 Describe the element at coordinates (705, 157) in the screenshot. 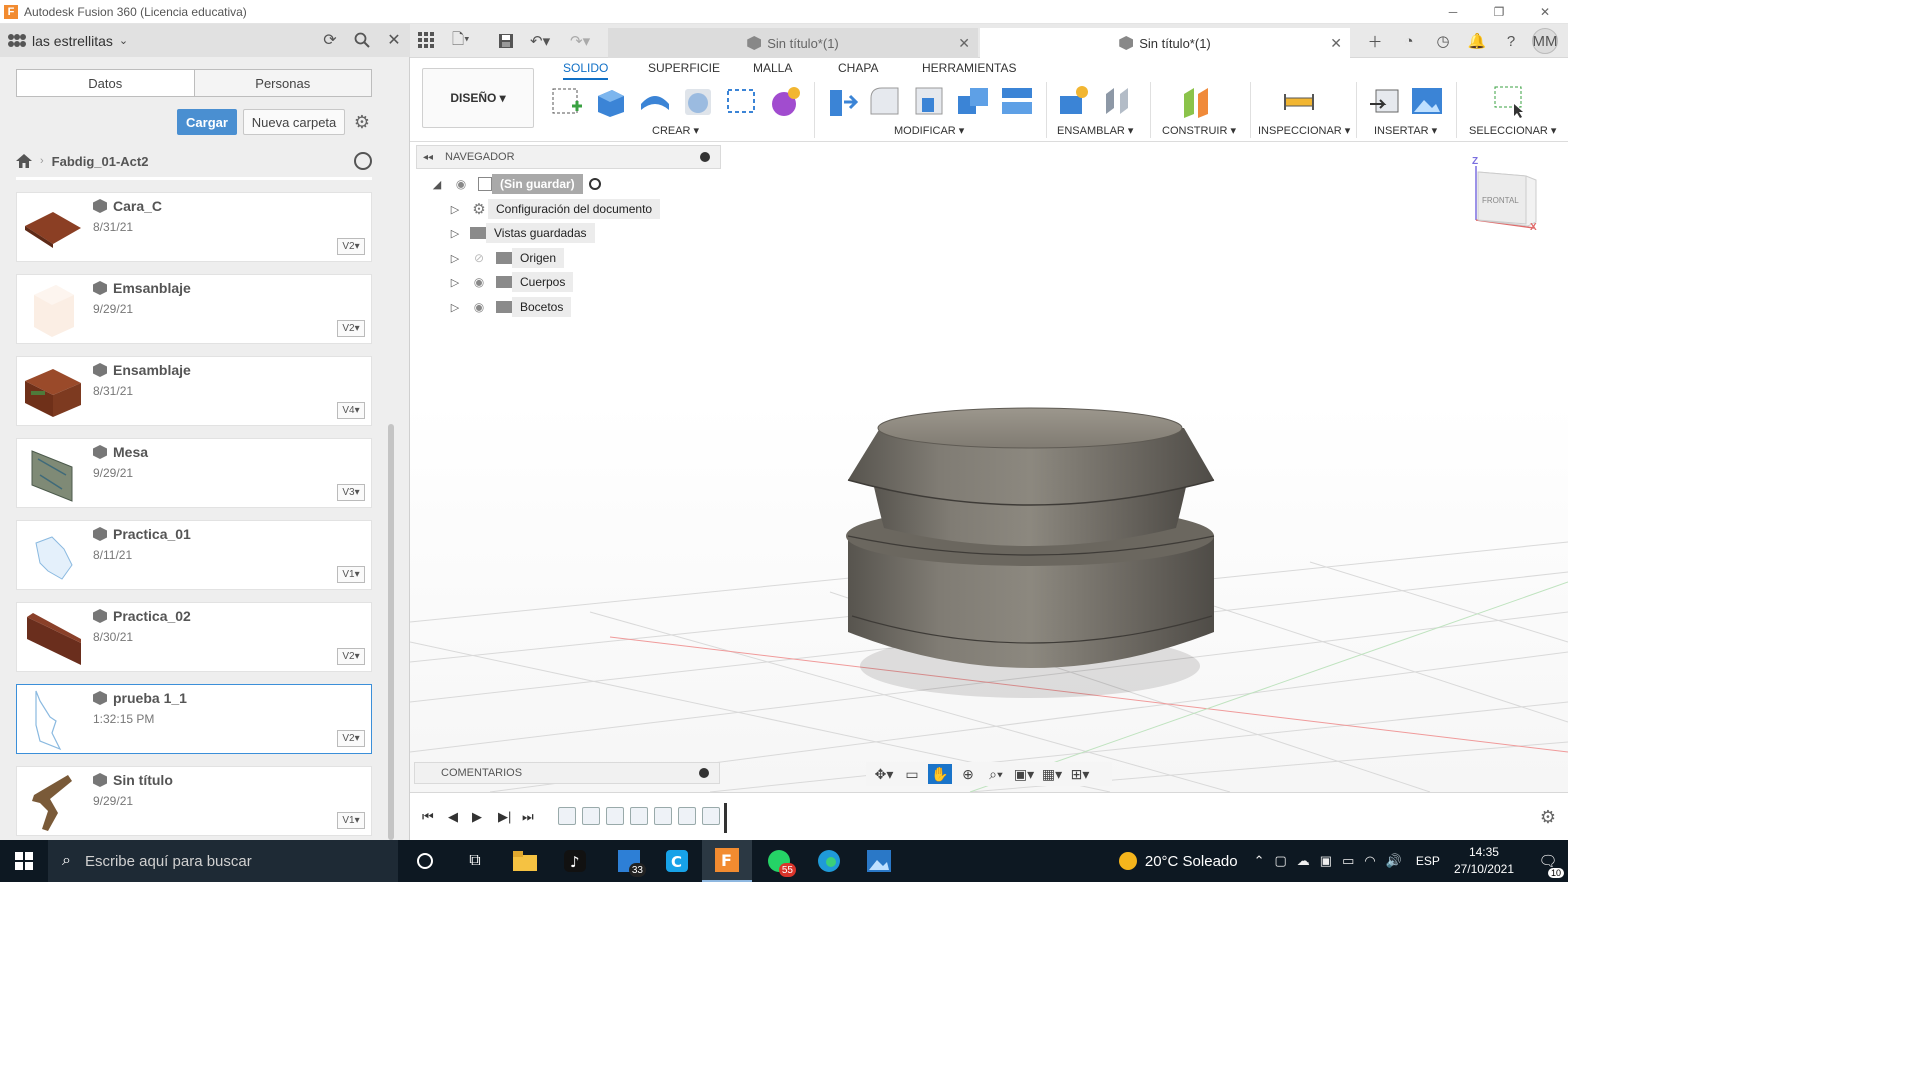

I see `minimize-navigator-icon` at that location.